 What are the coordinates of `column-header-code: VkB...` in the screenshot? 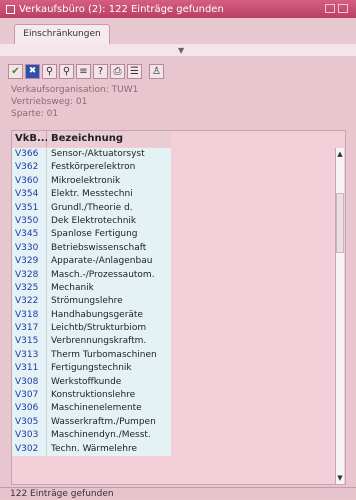 It's located at (30, 139).